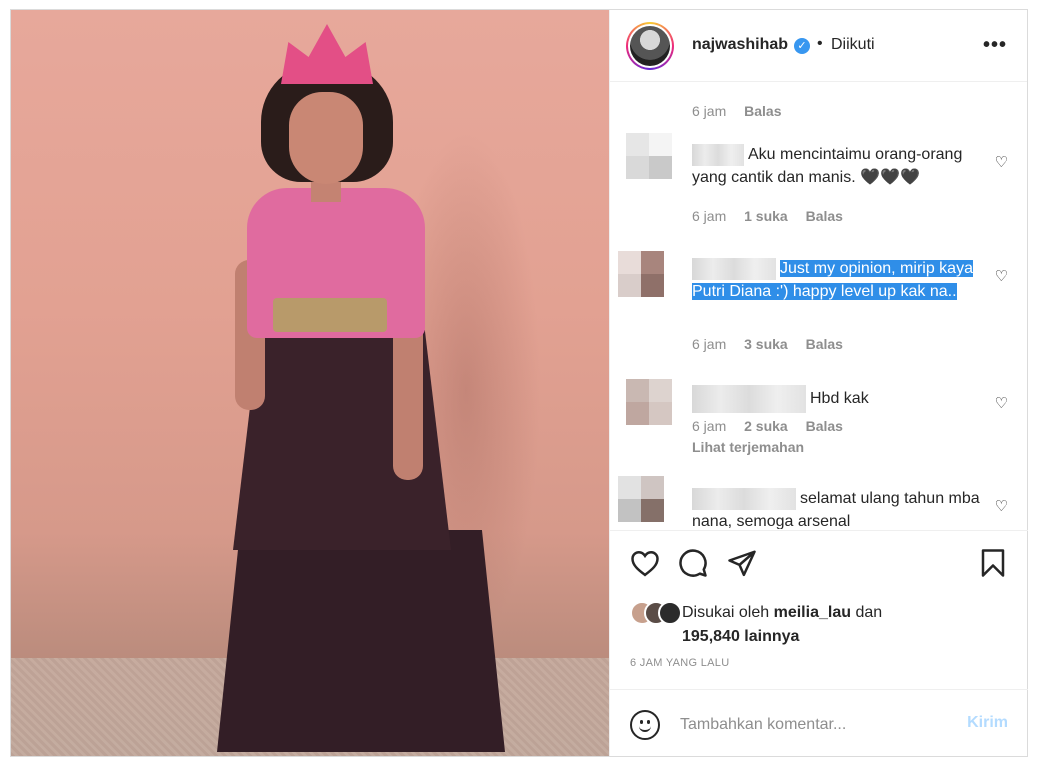  What do you see at coordinates (740, 636) in the screenshot?
I see `likes-count: 195,840 lainnya` at bounding box center [740, 636].